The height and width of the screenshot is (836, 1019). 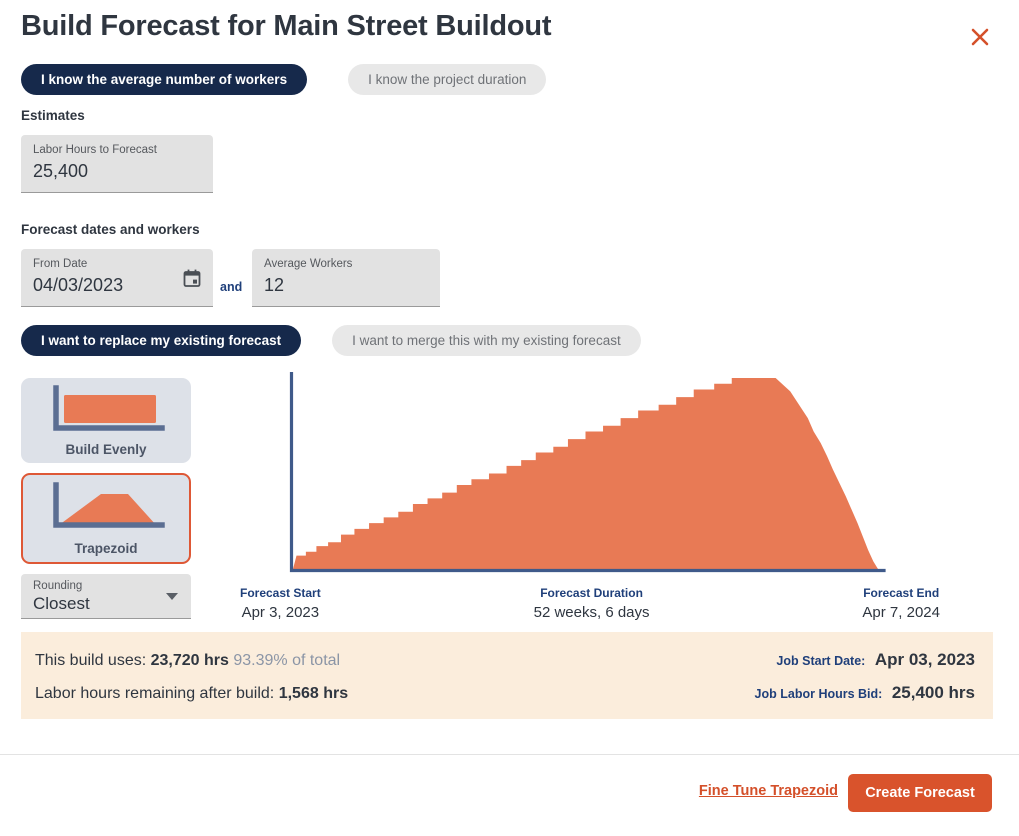 I want to click on forecast-chart, so click(x=588, y=473).